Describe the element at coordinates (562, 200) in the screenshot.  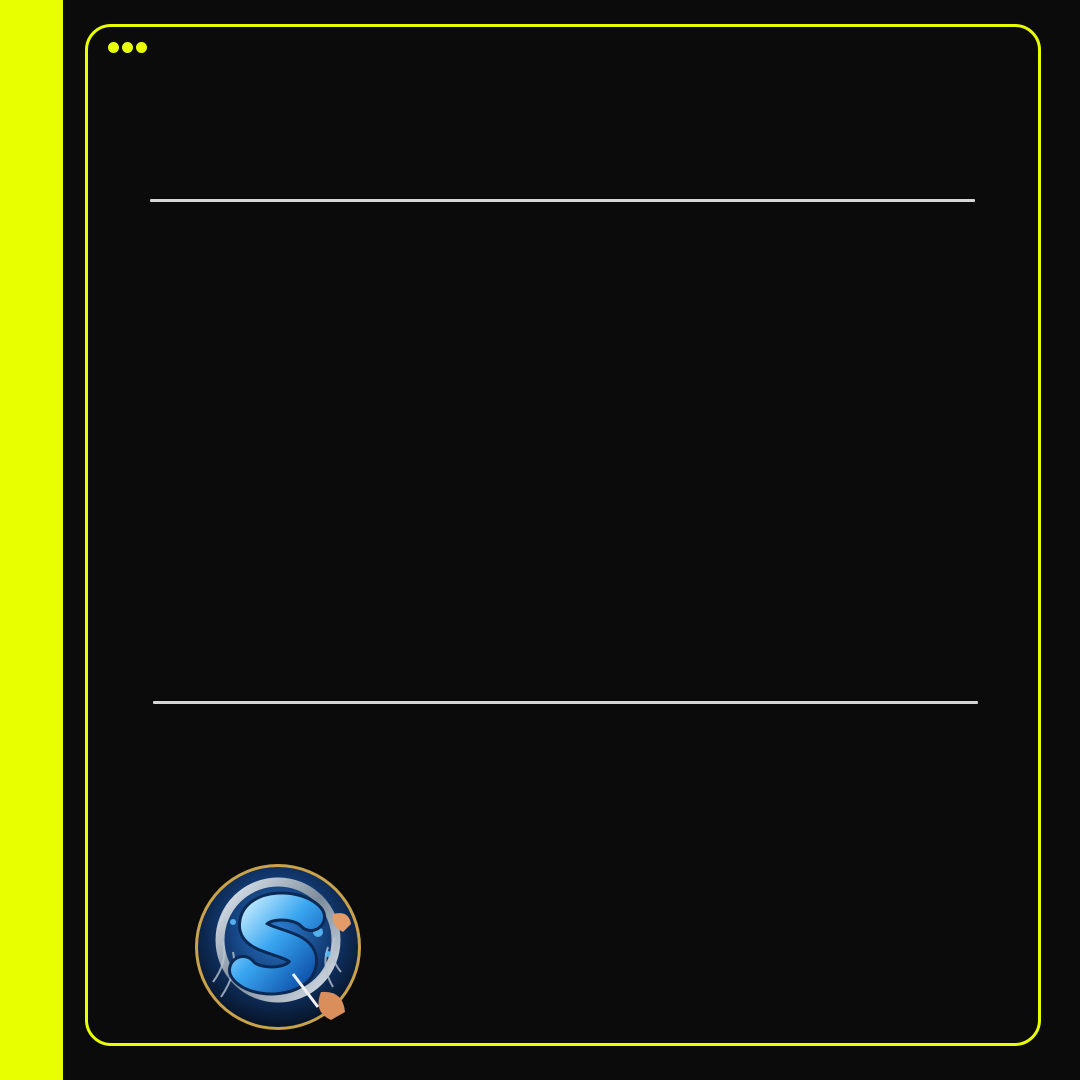
I see `divider-top` at that location.